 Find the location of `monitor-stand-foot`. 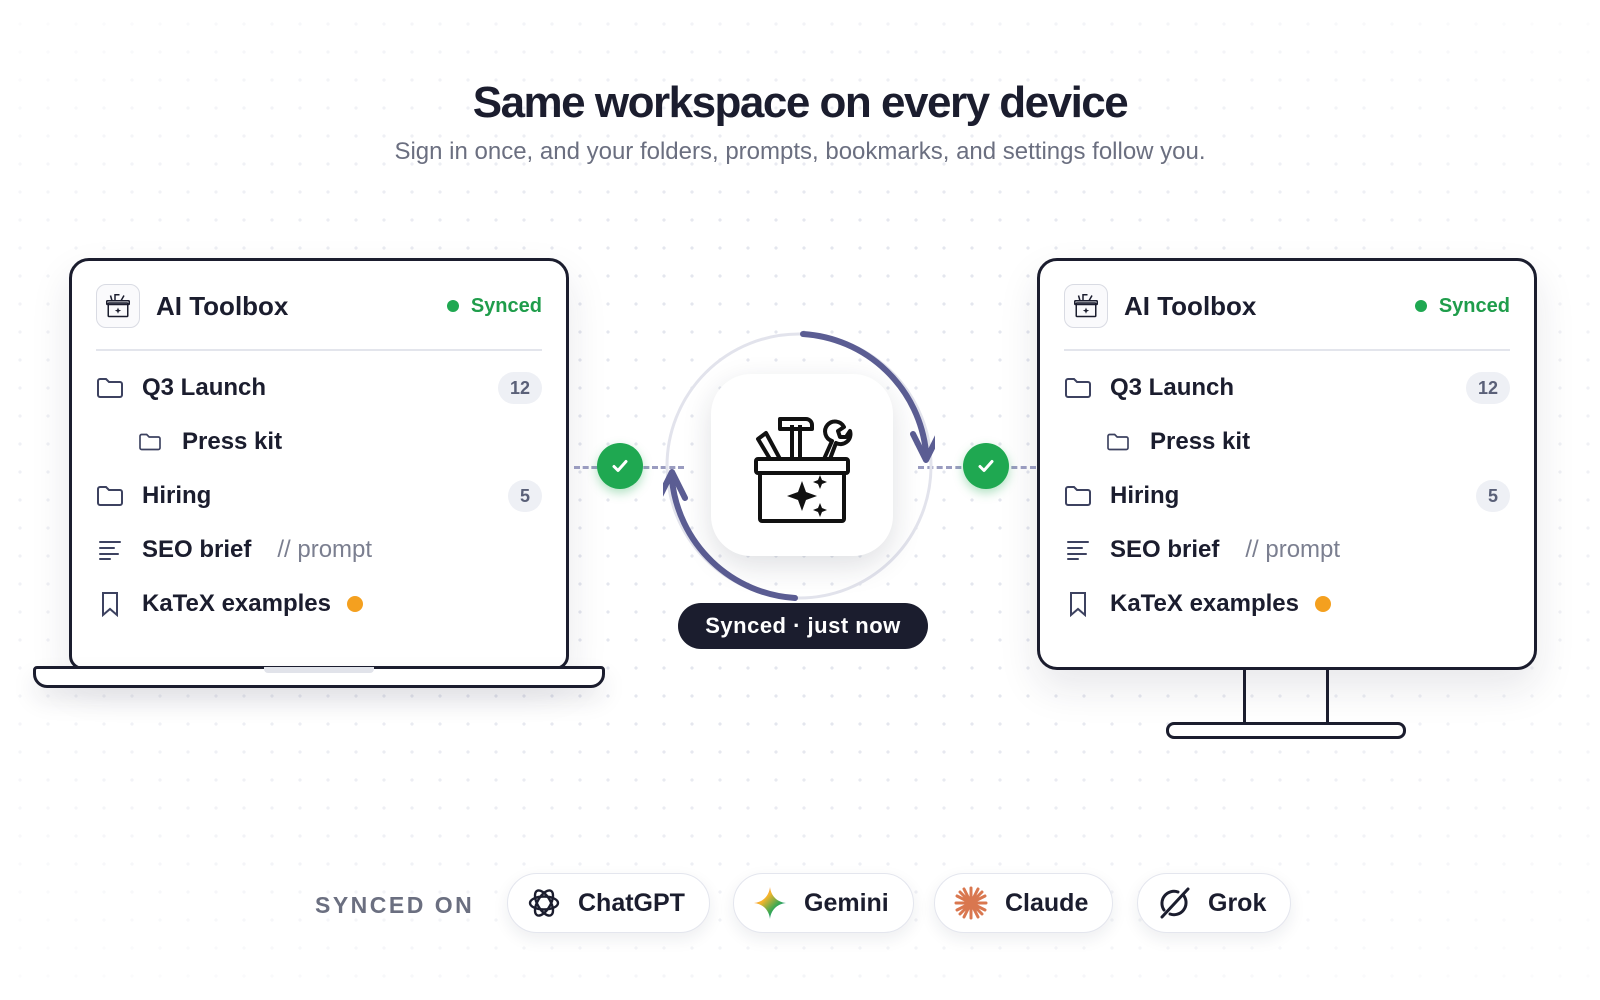

monitor-stand-foot is located at coordinates (1286, 730).